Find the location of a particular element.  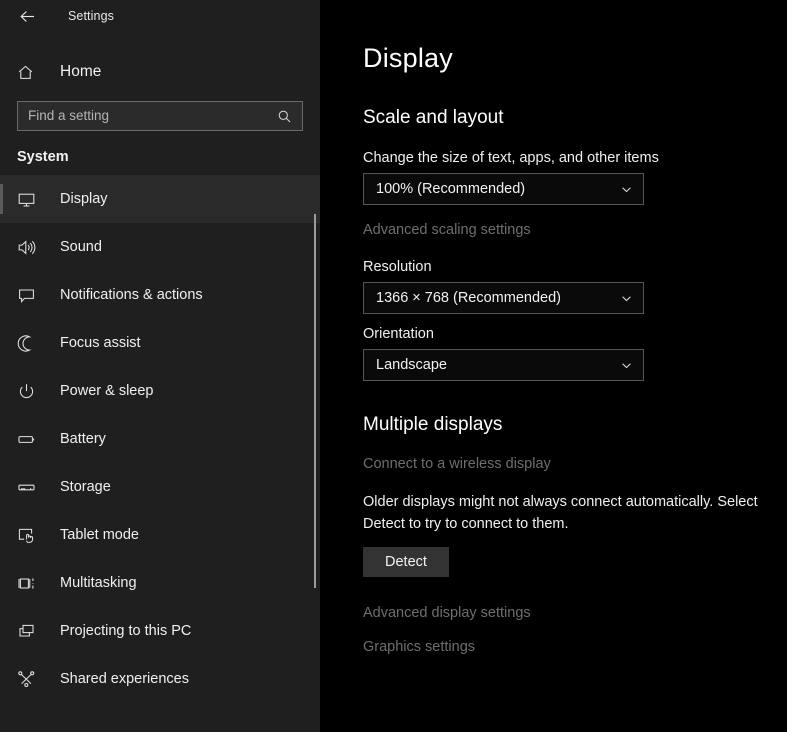

scale-dropdown: 100% (Recommended) is located at coordinates (503, 189).